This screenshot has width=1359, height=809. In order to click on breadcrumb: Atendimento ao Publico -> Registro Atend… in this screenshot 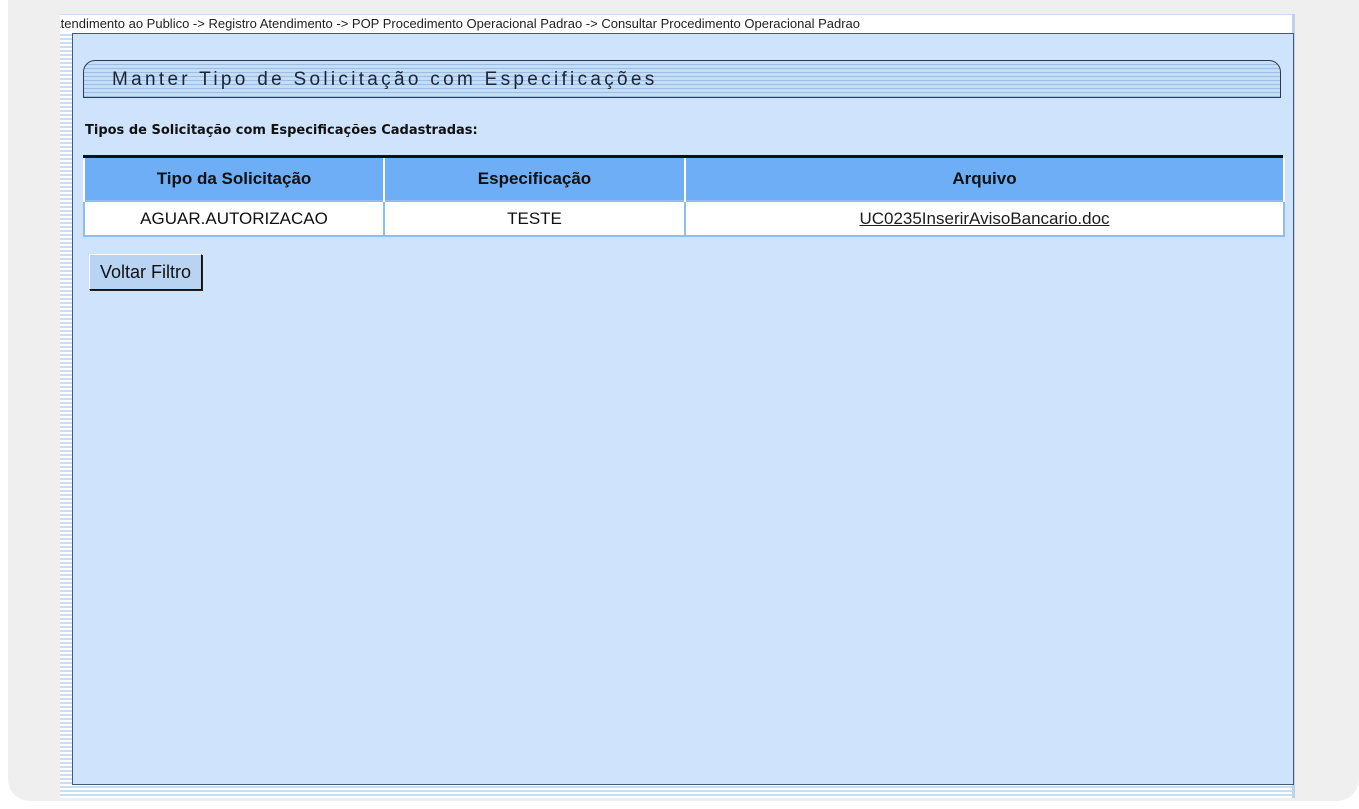, I will do `click(676, 24)`.